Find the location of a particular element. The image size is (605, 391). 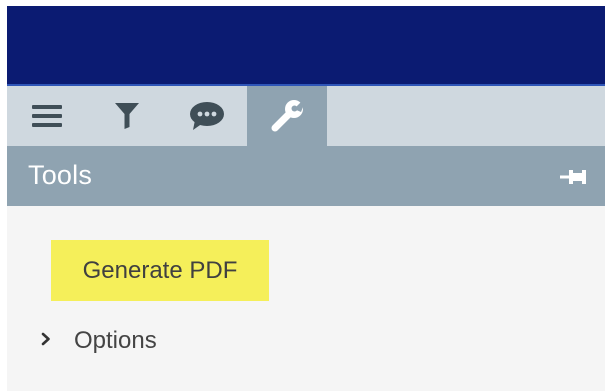

tab-filter is located at coordinates (127, 116).